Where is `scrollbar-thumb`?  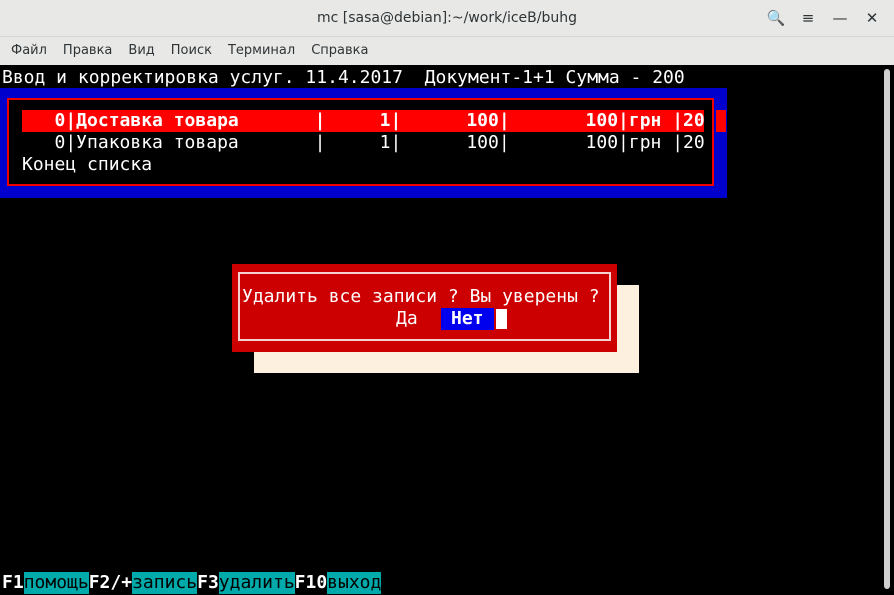
scrollbar-thumb is located at coordinates (887, 329).